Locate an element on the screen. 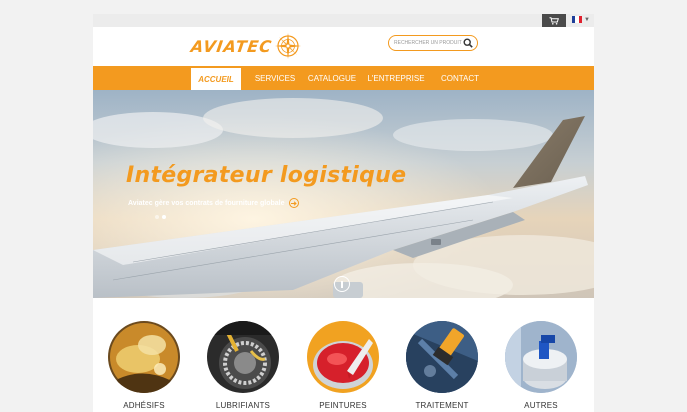 The image size is (687, 412). treatment-image is located at coordinates (442, 357).